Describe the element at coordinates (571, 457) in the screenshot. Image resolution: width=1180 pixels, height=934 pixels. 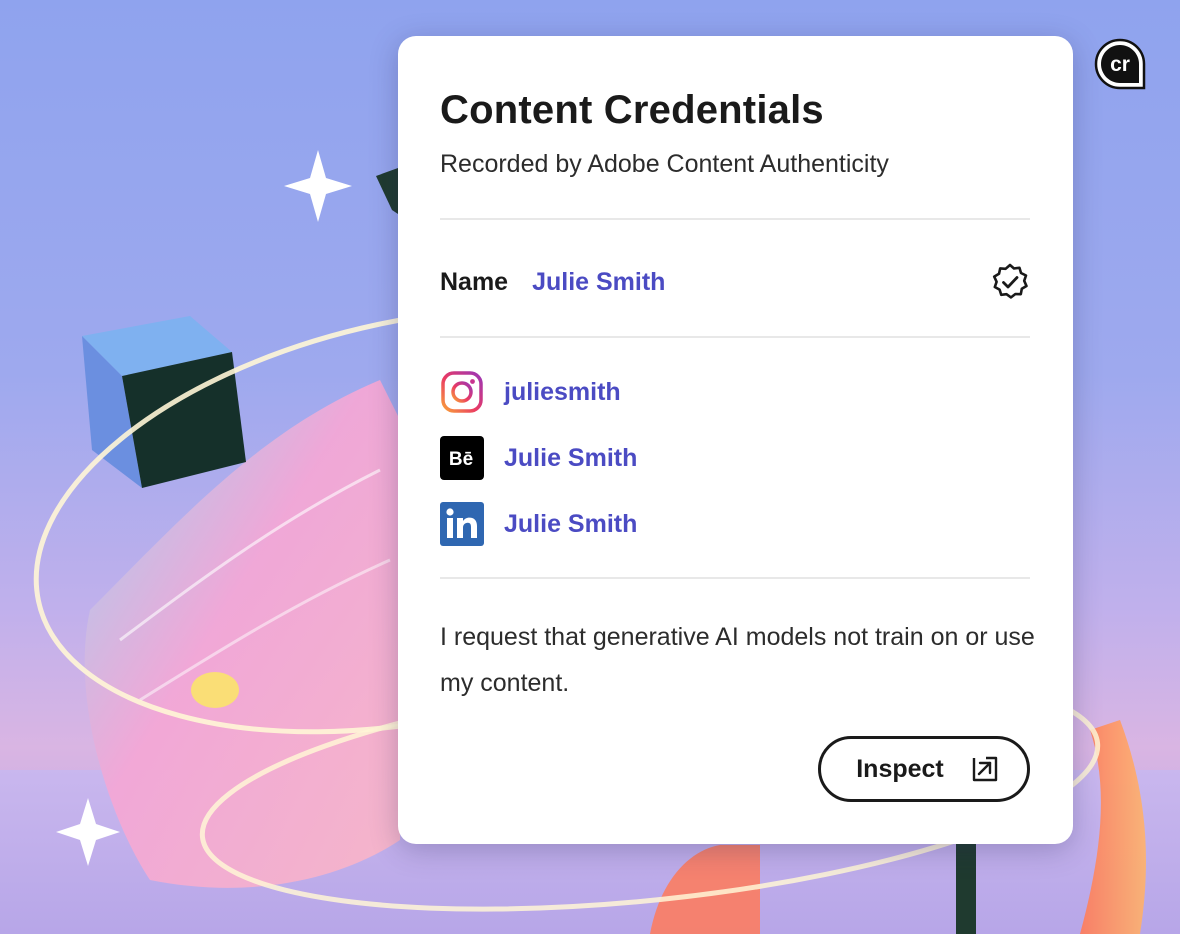
I see `behance-name: Julie Smith` at that location.